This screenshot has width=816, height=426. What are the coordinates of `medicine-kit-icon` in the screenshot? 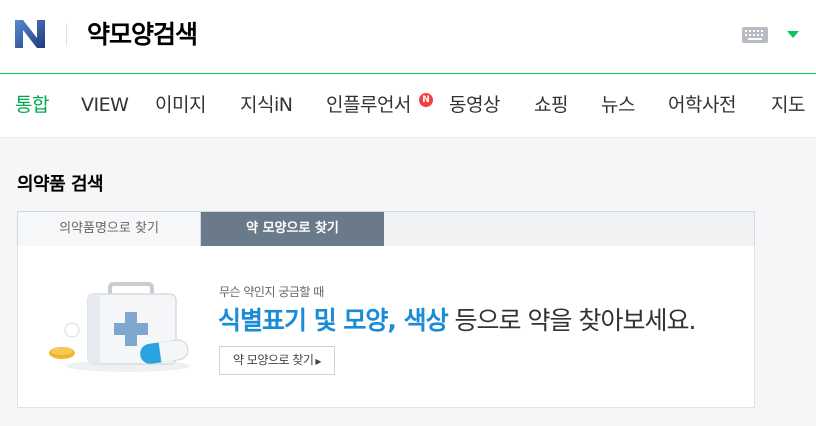 It's located at (119, 327).